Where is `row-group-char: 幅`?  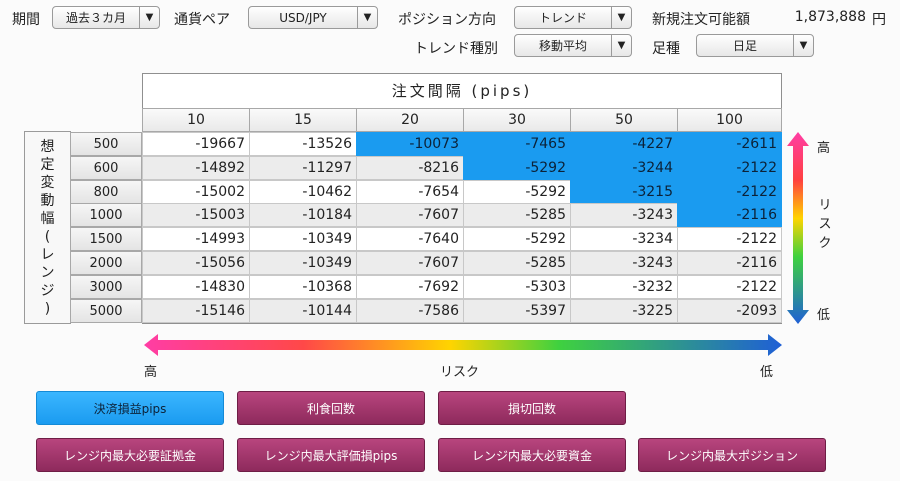
row-group-char: 幅 is located at coordinates (47, 218).